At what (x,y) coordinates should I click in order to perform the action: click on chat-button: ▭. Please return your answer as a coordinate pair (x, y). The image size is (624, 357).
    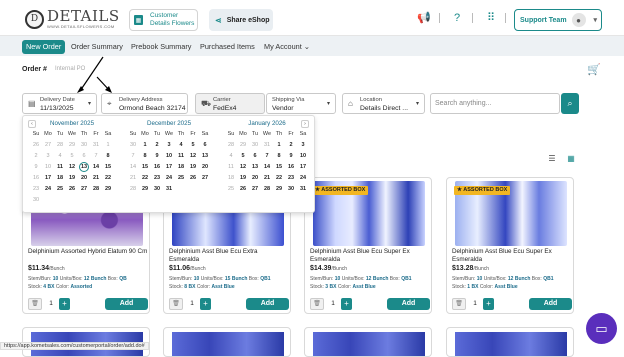
    Looking at the image, I should click on (601, 328).